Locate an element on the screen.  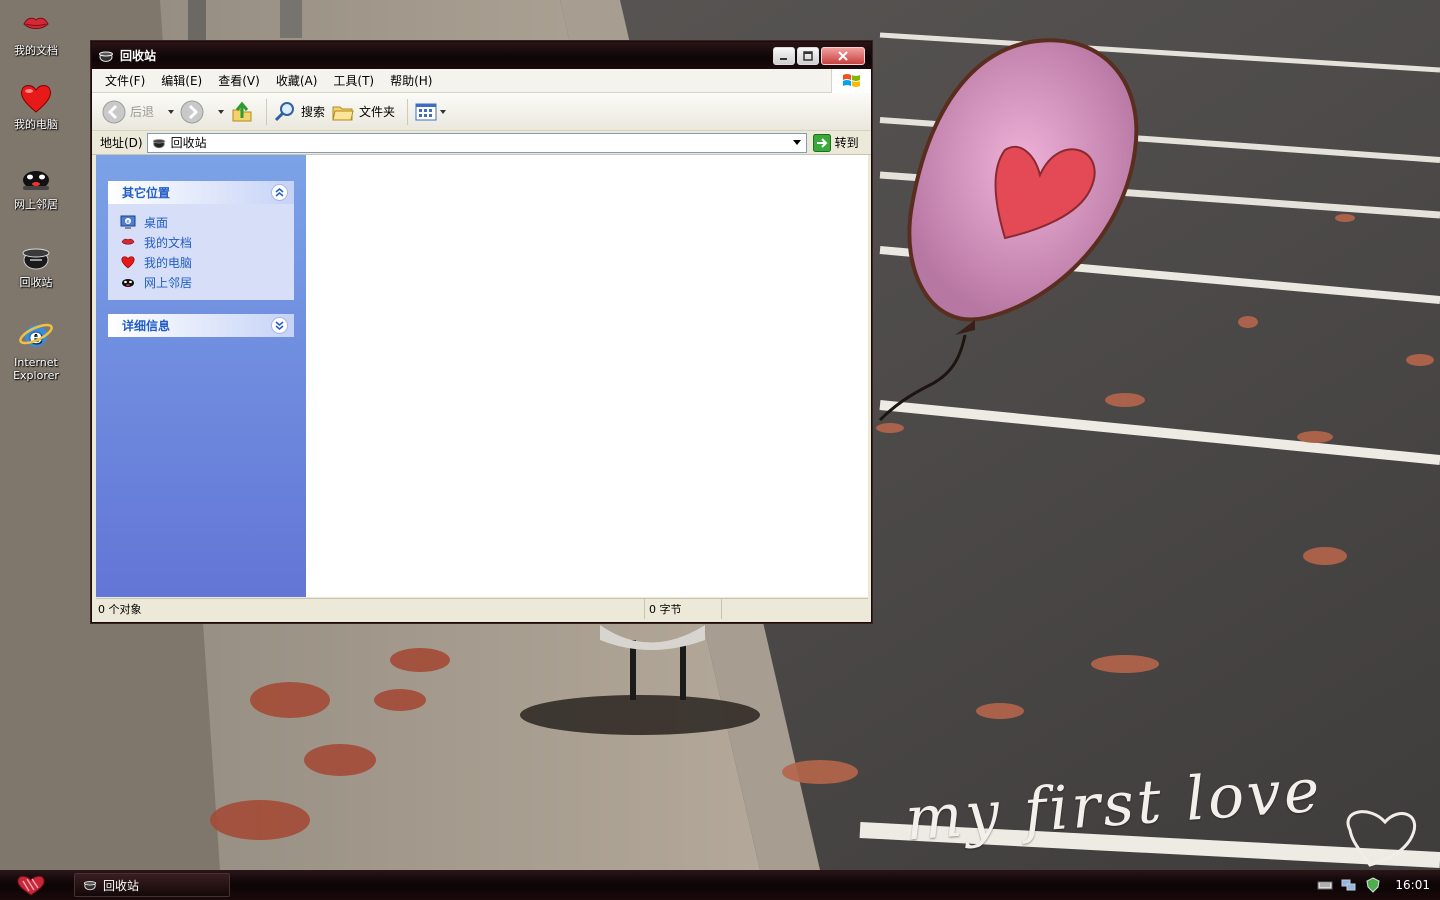
security-shield-icon is located at coordinates (1373, 885).